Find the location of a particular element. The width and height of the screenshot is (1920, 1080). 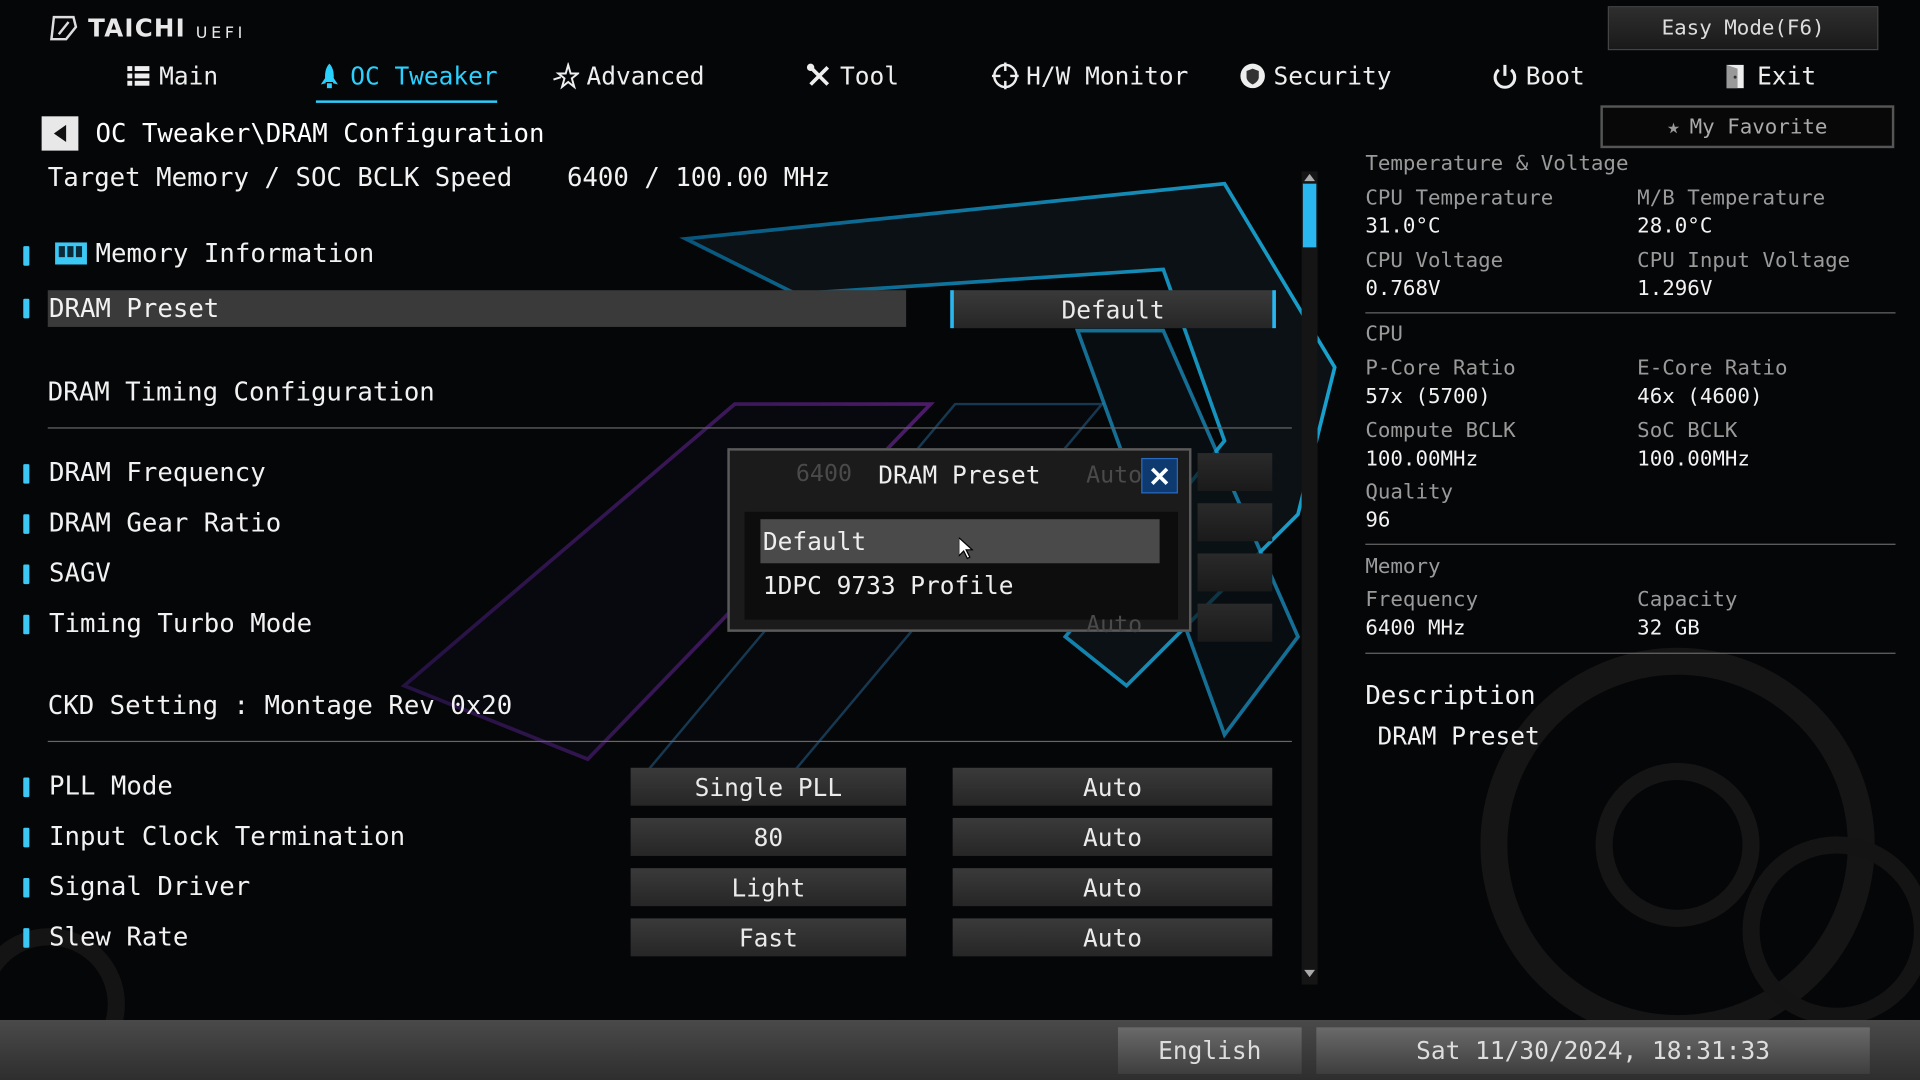

tab-boot: Boot is located at coordinates (1538, 75).